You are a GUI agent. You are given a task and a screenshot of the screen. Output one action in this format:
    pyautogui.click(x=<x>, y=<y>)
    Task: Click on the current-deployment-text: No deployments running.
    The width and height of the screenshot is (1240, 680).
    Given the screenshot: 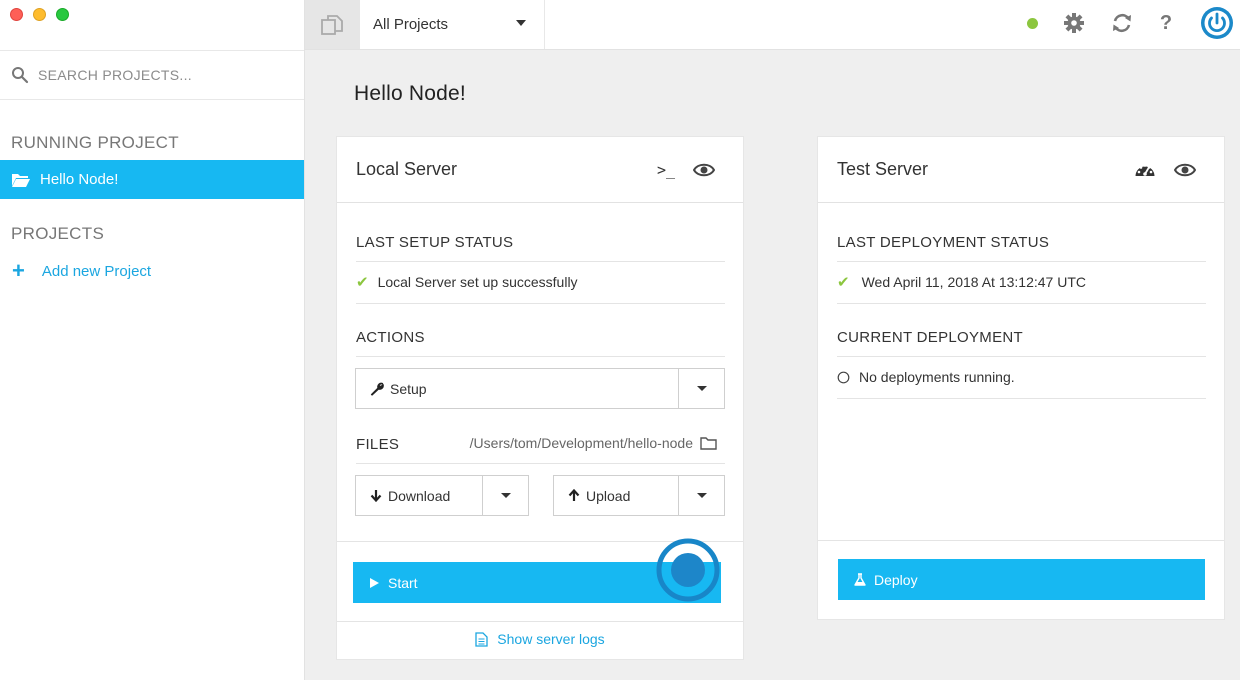 What is the action you would take?
    pyautogui.click(x=937, y=377)
    